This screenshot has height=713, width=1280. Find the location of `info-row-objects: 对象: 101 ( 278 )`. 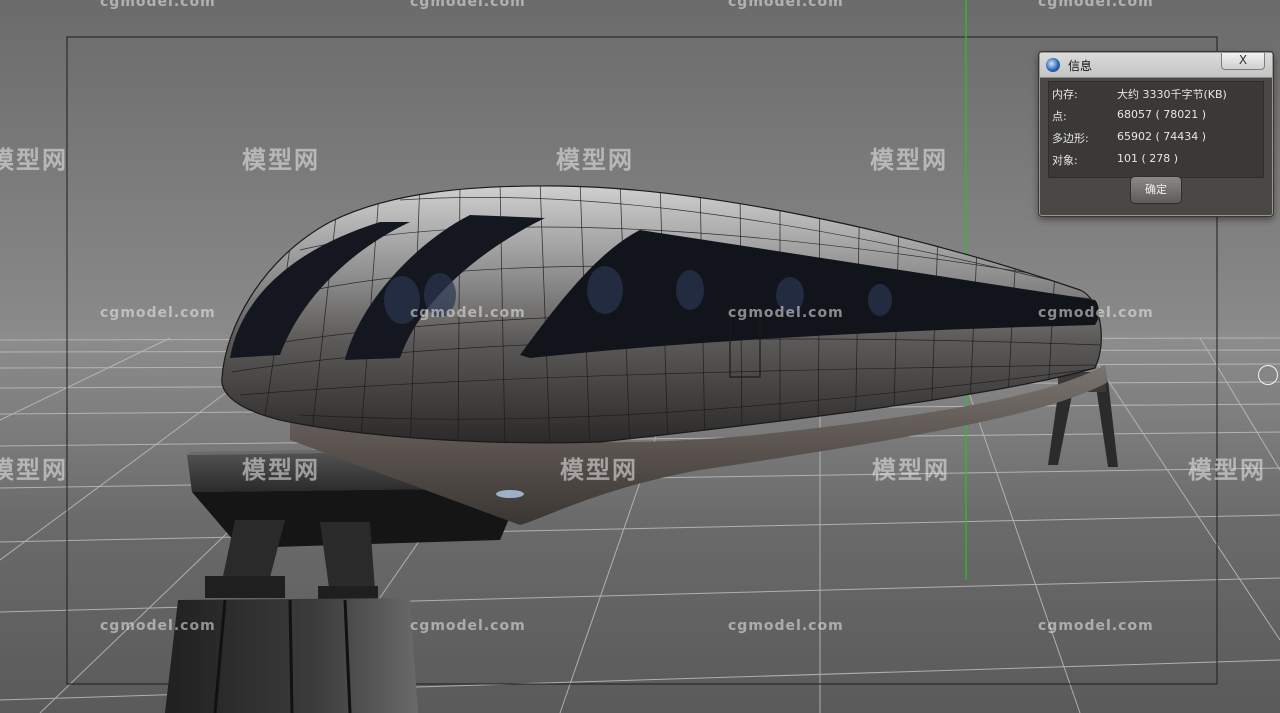

info-row-objects: 对象: 101 ( 278 ) is located at coordinates (1156, 159).